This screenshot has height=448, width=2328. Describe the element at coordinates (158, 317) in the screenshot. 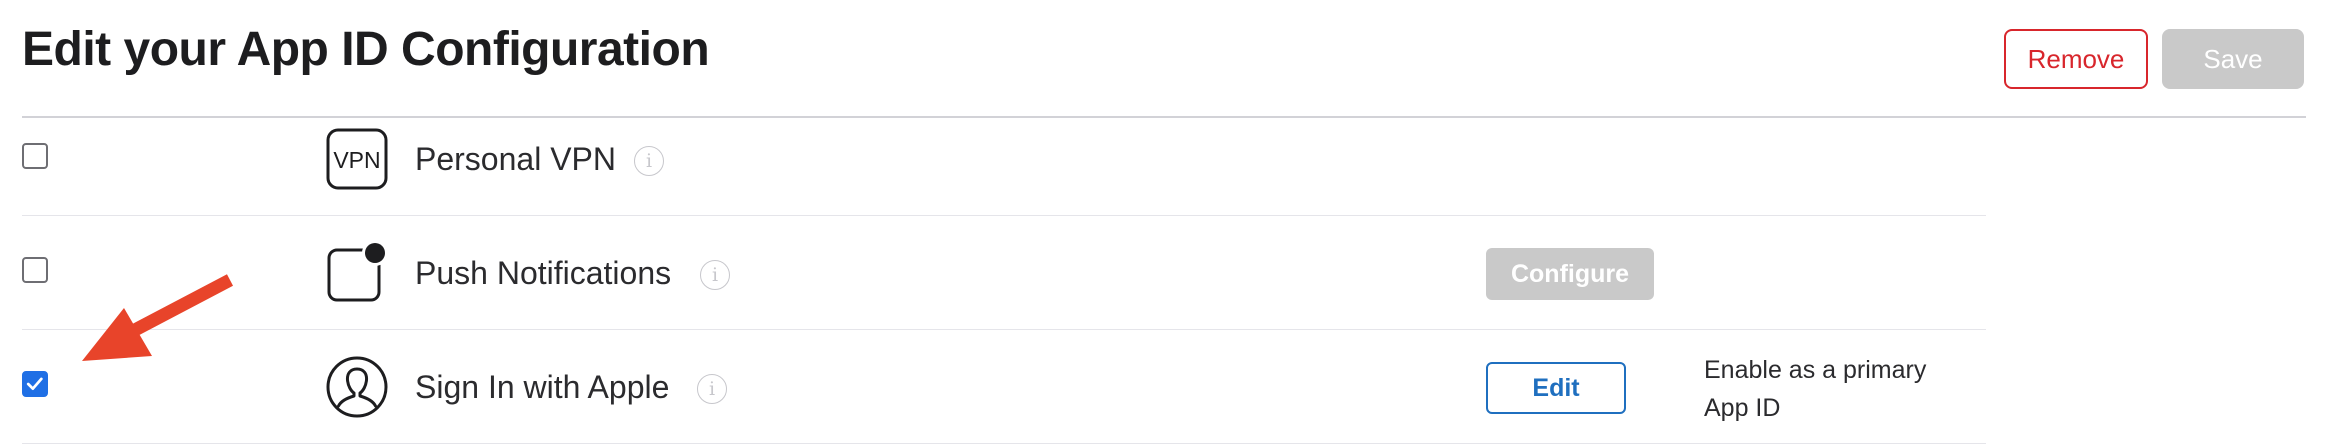

I see `annotation-arrow-icon` at that location.